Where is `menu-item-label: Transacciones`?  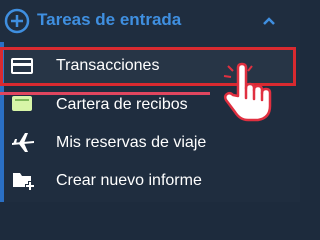
menu-item-label: Transacciones is located at coordinates (108, 65).